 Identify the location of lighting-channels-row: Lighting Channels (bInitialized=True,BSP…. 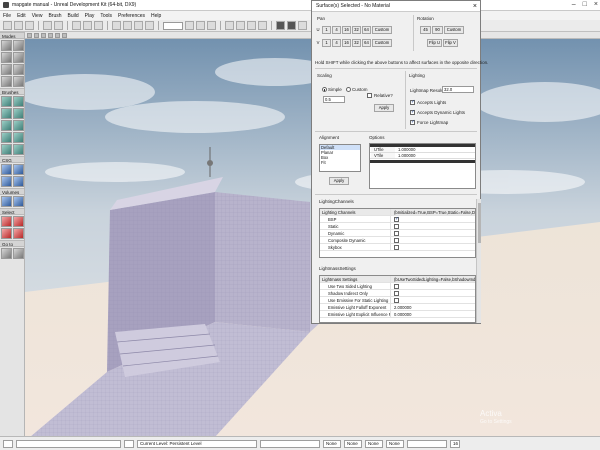
(397, 212).